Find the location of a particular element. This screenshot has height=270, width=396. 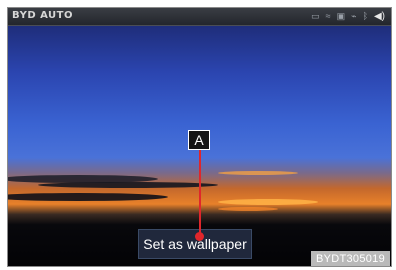

usb-icon: ⌁ is located at coordinates (354, 16).